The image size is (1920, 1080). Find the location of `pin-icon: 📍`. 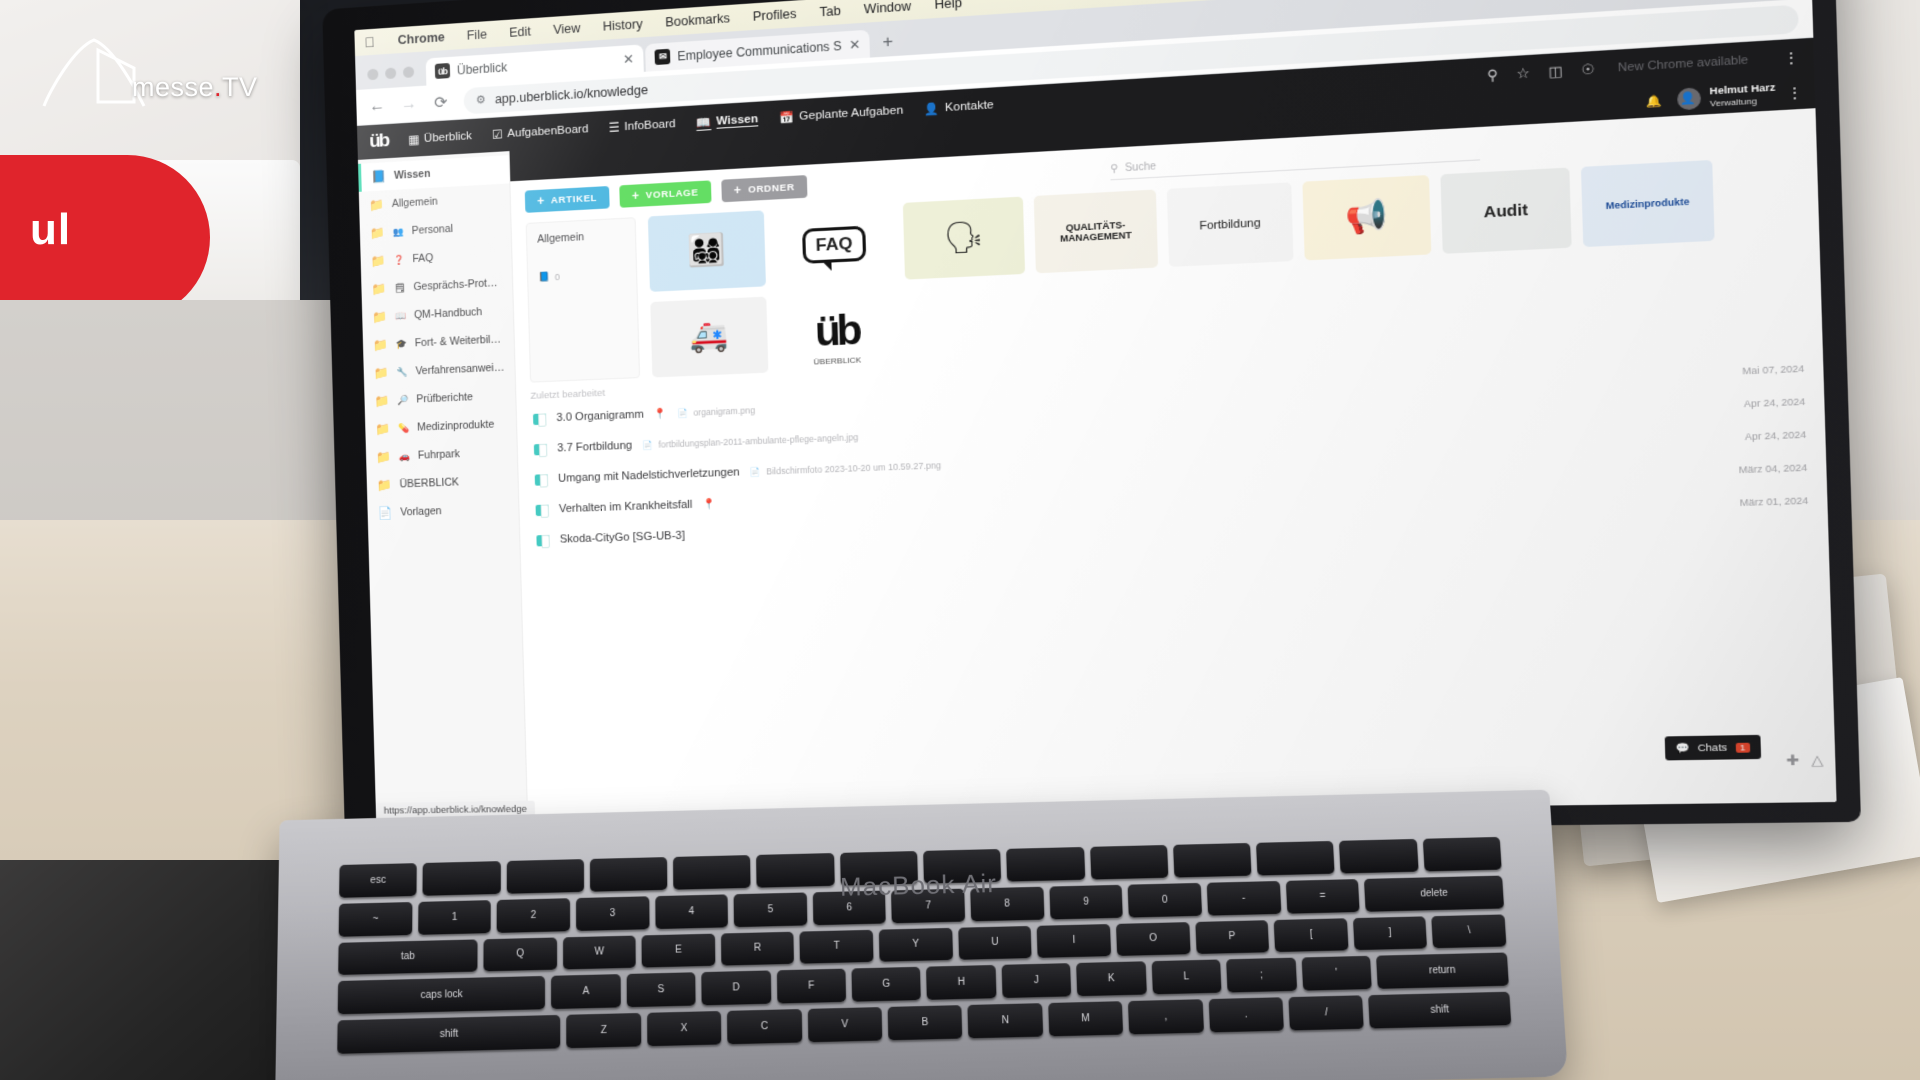

pin-icon: 📍 is located at coordinates (660, 414).